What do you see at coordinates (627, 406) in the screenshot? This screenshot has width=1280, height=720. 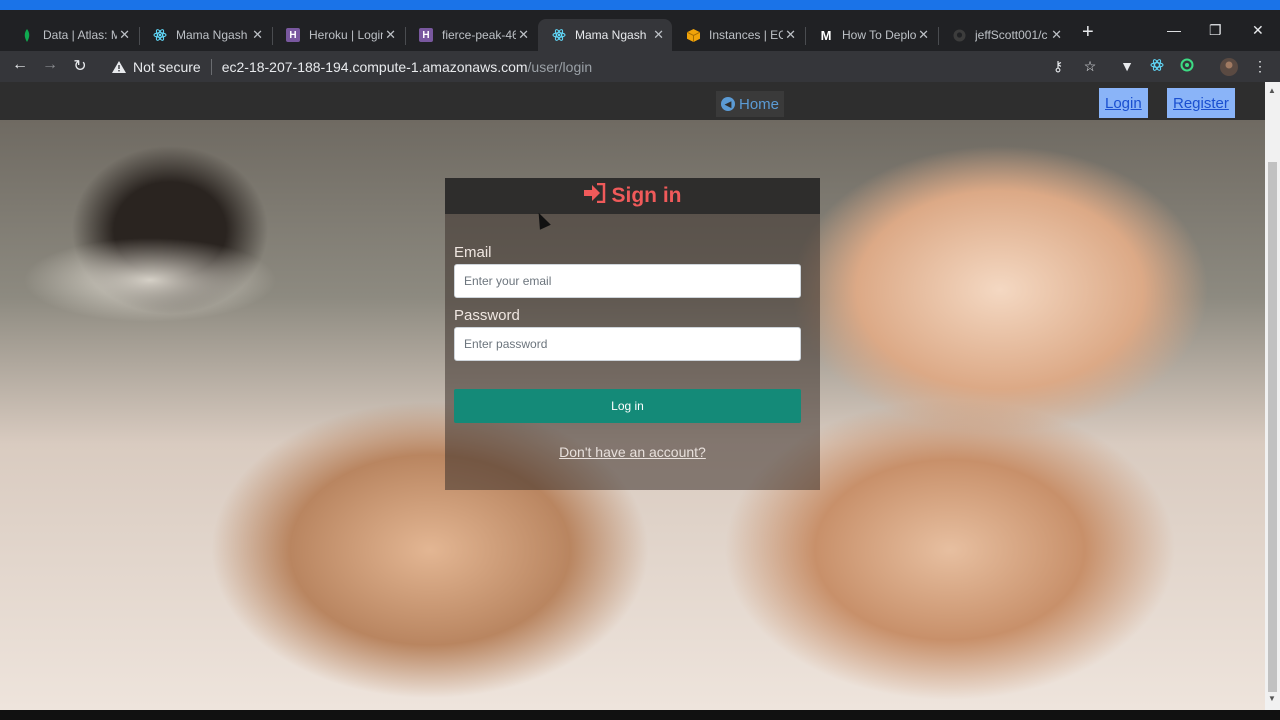 I see `log-in-button: Log in` at bounding box center [627, 406].